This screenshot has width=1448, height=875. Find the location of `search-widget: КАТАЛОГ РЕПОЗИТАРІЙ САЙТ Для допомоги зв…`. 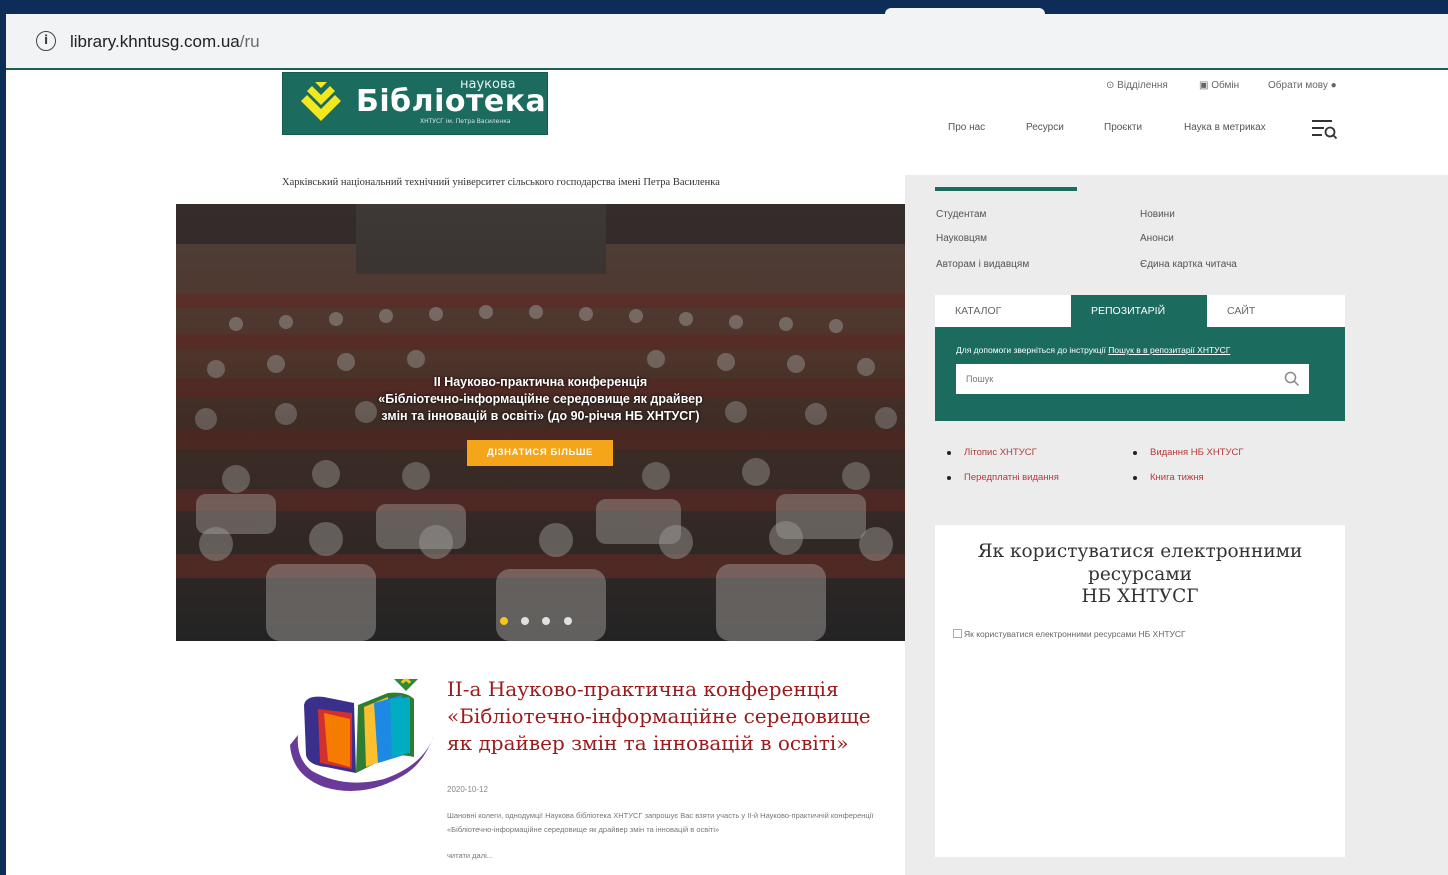

search-widget: КАТАЛОГ РЕПОЗИТАРІЙ САЙТ Для допомоги зв… is located at coordinates (1140, 358).